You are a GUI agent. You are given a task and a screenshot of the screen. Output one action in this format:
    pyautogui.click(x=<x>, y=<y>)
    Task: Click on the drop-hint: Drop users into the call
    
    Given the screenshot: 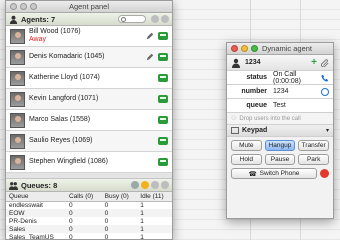 What is the action you would take?
    pyautogui.click(x=270, y=118)
    